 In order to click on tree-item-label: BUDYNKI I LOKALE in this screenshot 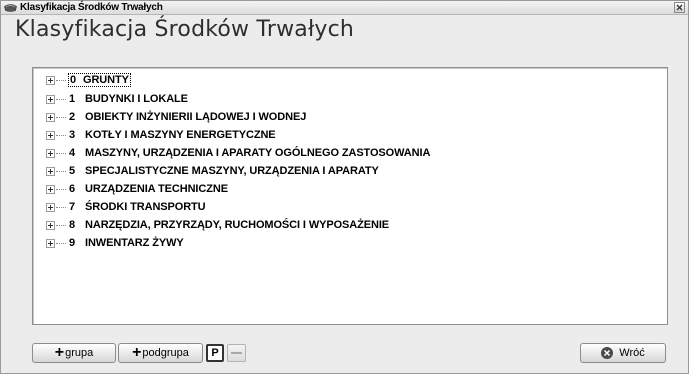, I will do `click(136, 99)`.